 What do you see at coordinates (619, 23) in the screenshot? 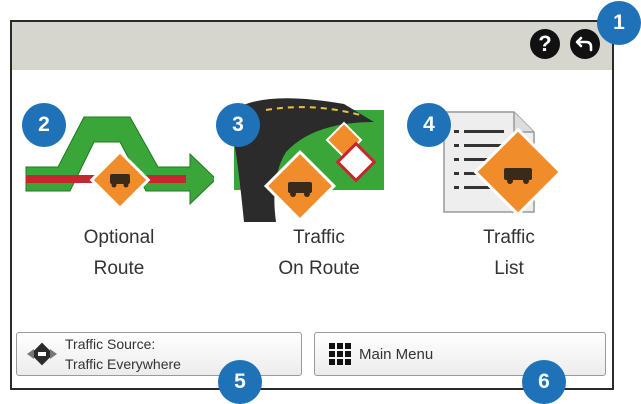
I see `callout-1: 1` at bounding box center [619, 23].